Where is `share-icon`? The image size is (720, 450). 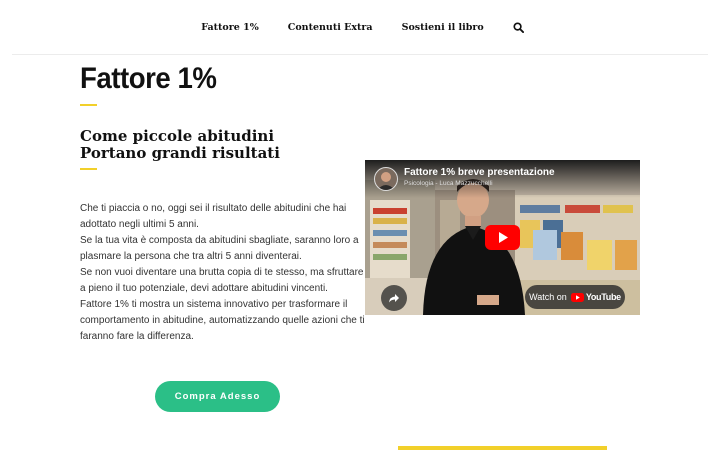
share-icon is located at coordinates (394, 298).